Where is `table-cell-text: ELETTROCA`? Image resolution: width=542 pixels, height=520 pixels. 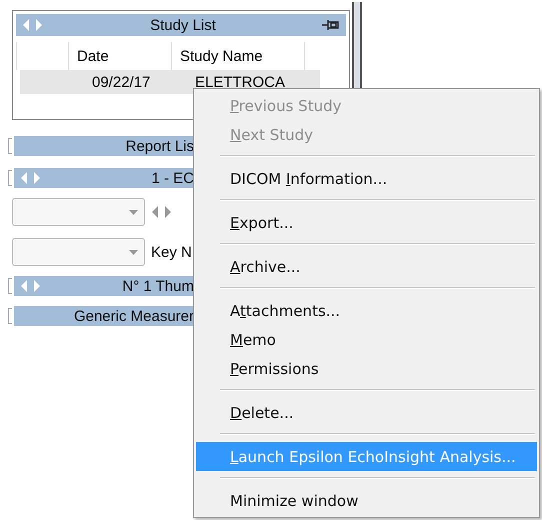 table-cell-text: ELETTROCA is located at coordinates (240, 82).